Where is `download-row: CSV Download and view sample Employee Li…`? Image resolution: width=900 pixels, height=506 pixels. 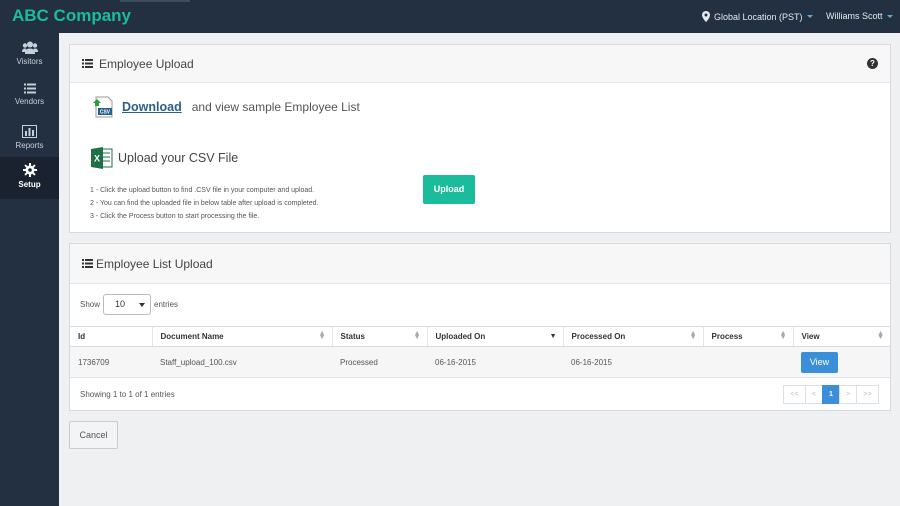 download-row: CSV Download and view sample Employee Li… is located at coordinates (225, 107).